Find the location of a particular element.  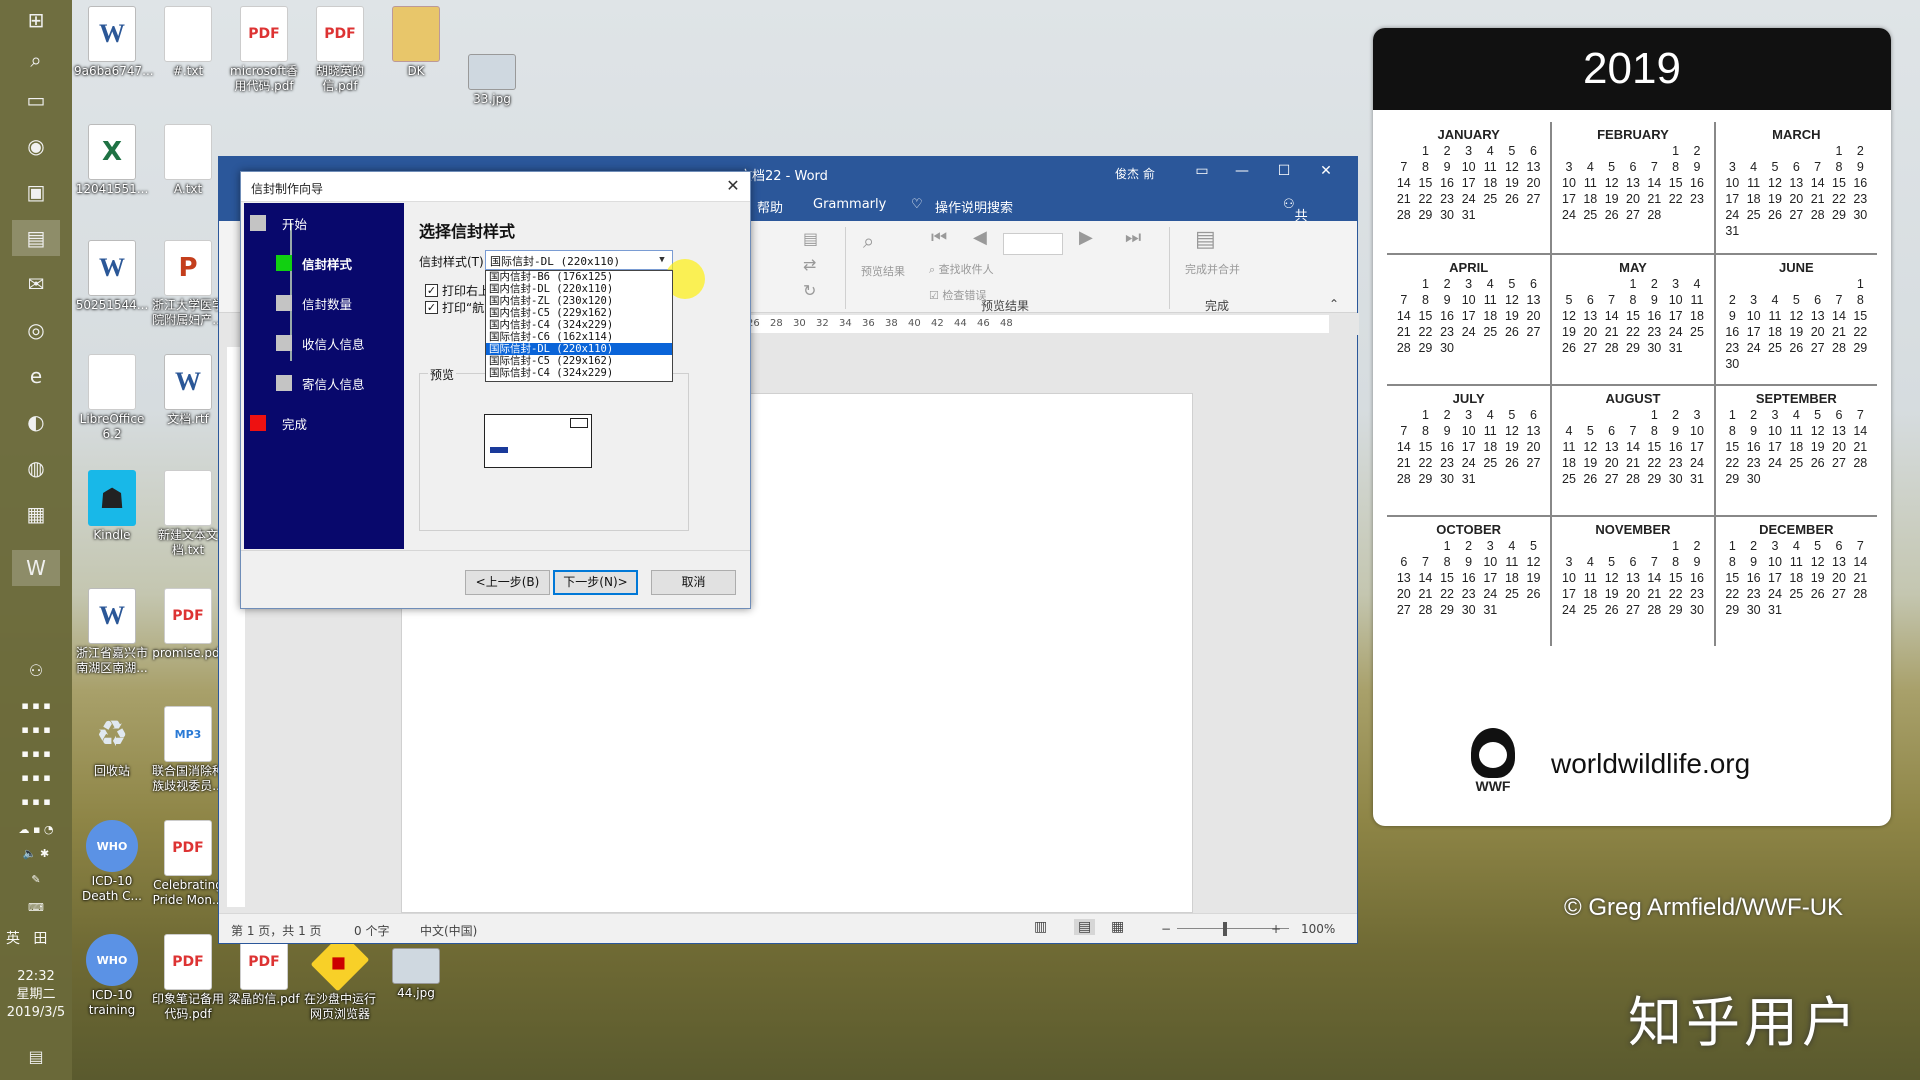

desktop-icon: PDF 梁晶的信.pdf is located at coordinates (264, 970).